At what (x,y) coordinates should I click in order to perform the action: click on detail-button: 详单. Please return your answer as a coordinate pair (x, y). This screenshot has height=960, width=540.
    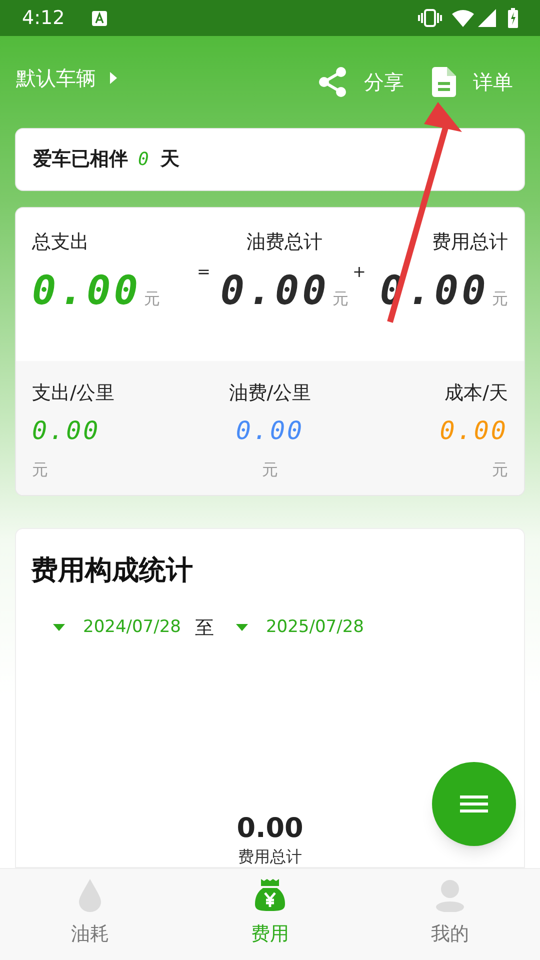
    Looking at the image, I should click on (472, 82).